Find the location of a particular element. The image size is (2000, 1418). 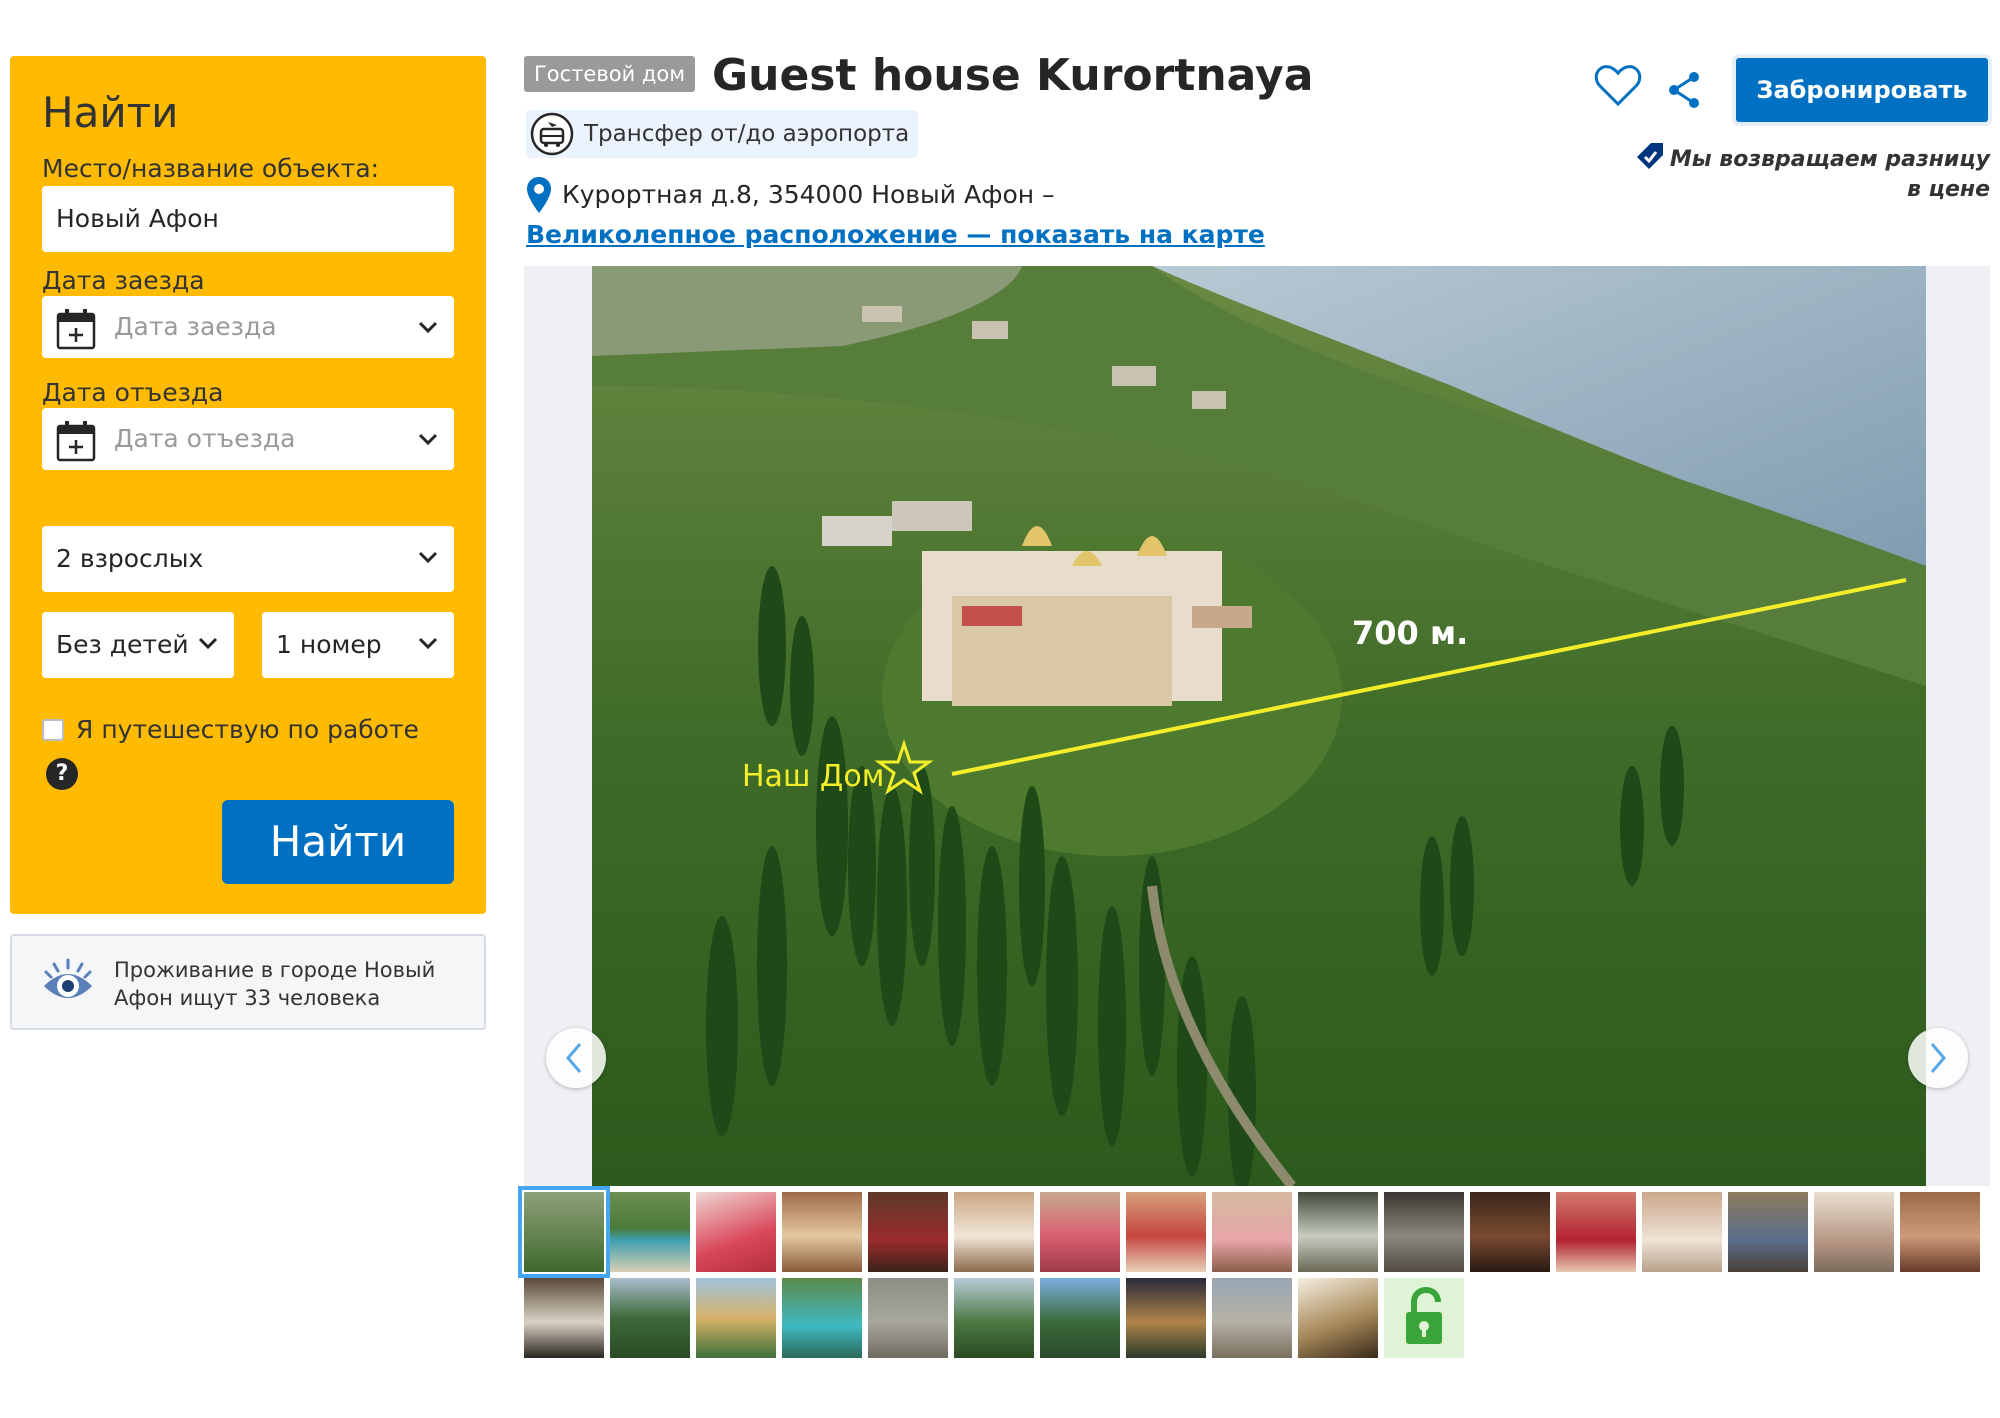

children-value: Без детей is located at coordinates (122, 644).